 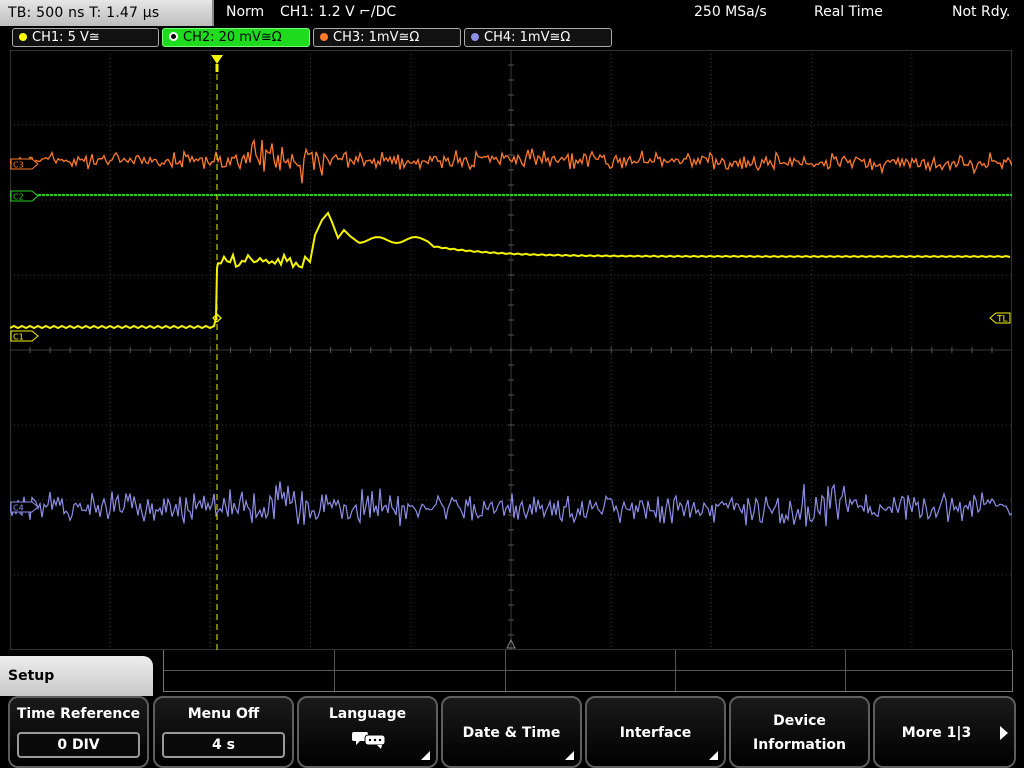 I want to click on grid-division, so click(x=588, y=670).